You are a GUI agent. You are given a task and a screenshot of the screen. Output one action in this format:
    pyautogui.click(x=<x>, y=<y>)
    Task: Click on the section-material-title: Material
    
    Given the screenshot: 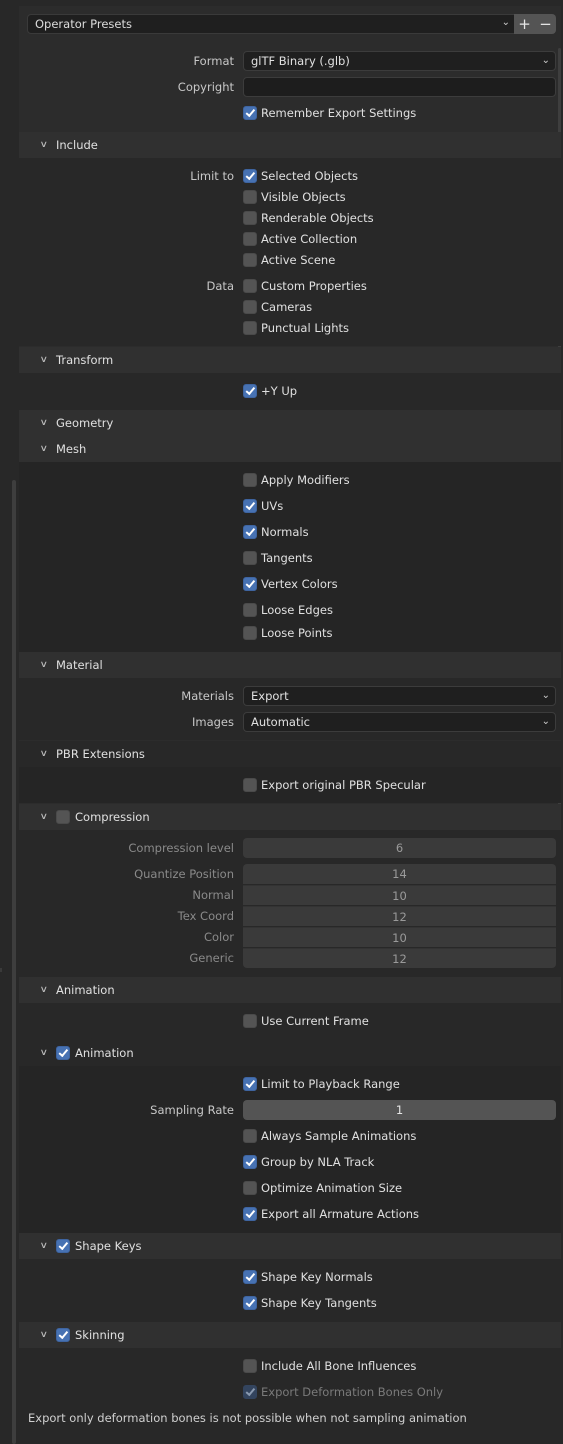 What is the action you would take?
    pyautogui.click(x=79, y=665)
    